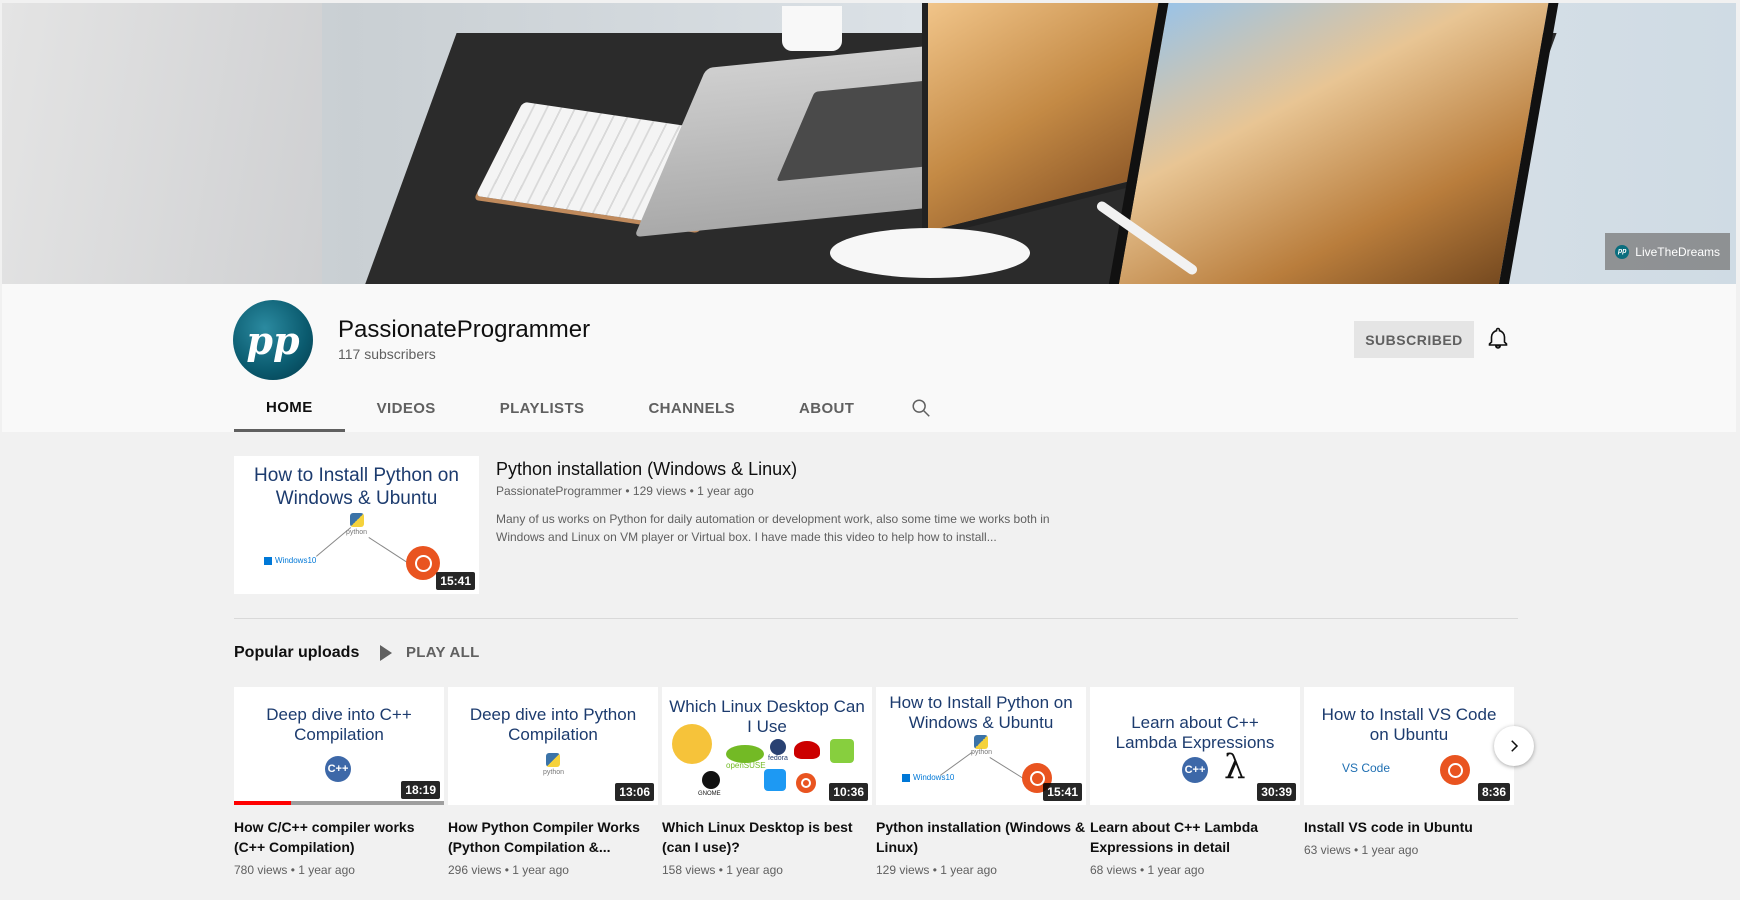  I want to click on redhat-logo-icon, so click(807, 750).